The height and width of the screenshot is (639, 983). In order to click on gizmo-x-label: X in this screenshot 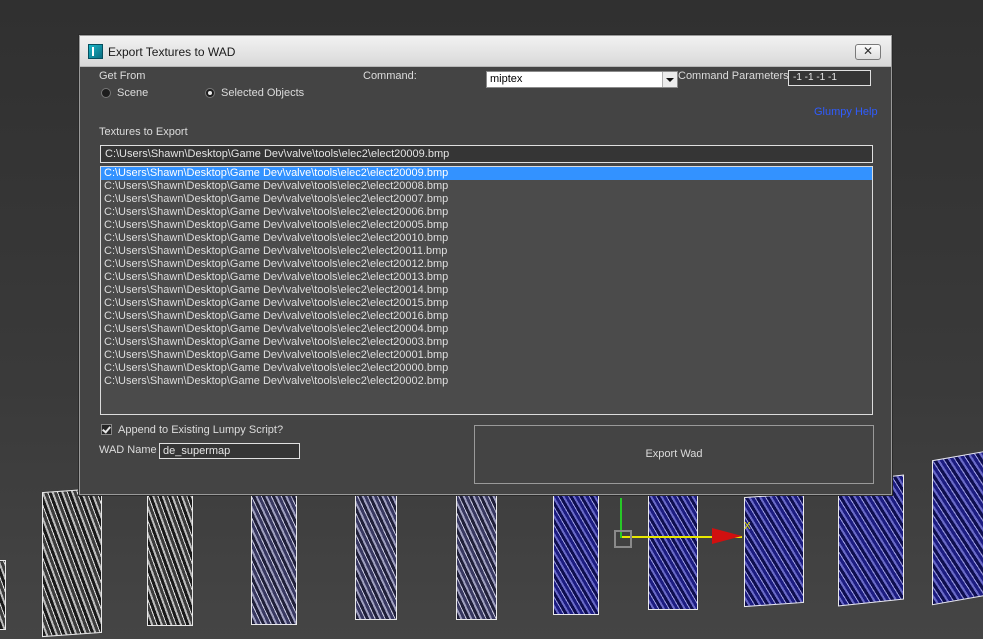, I will do `click(747, 526)`.